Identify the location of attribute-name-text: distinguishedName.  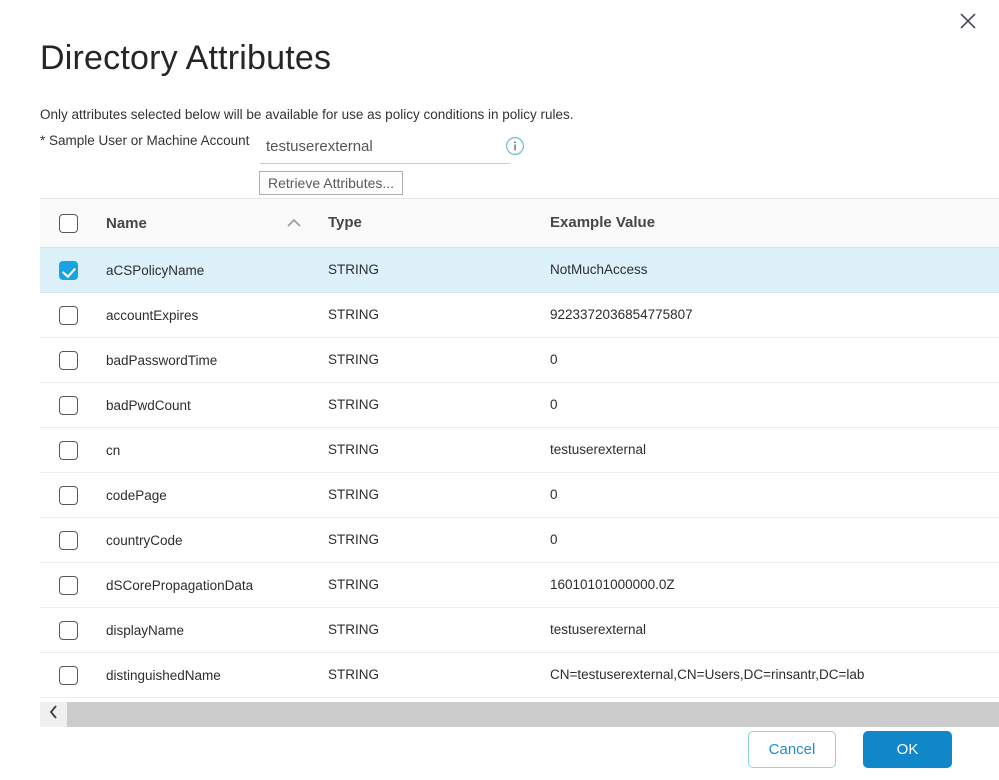
(163, 675).